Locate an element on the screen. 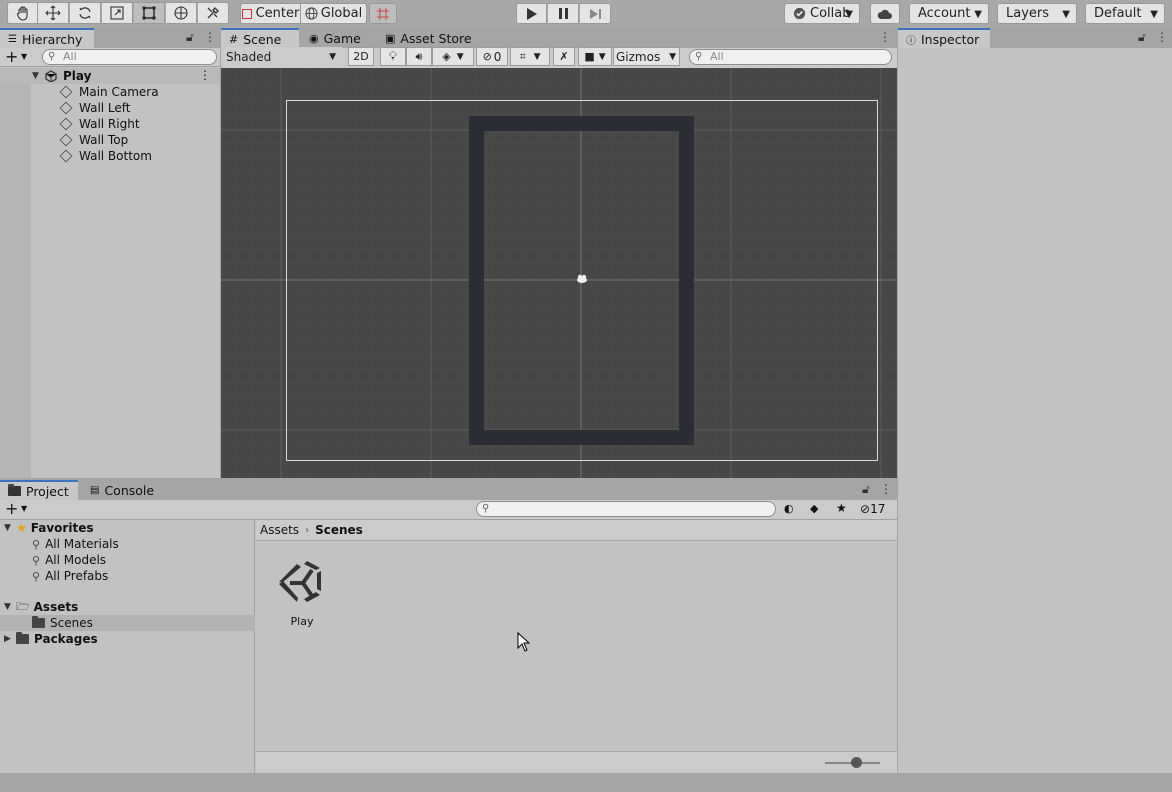 The image size is (1172, 792). play-button is located at coordinates (531, 13).